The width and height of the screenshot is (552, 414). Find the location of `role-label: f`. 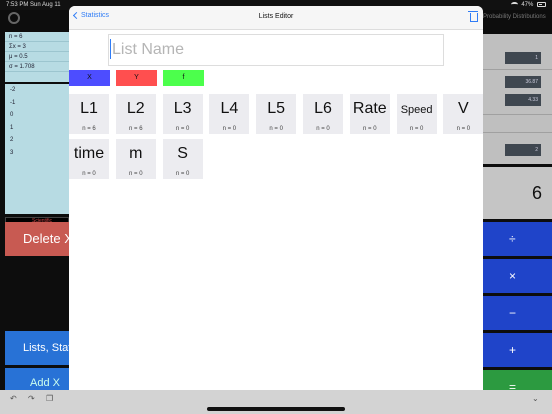

role-label: f is located at coordinates (183, 77).